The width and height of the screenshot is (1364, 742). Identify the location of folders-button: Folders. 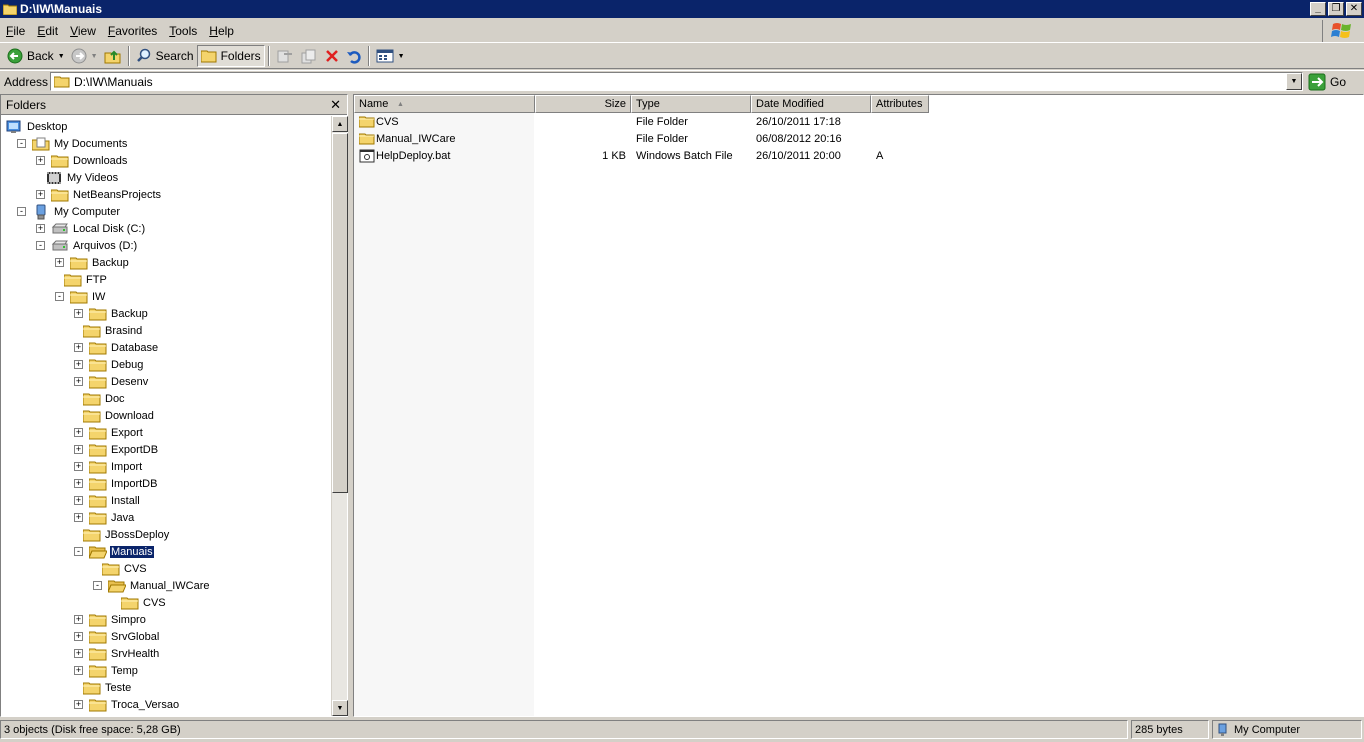
(230, 56).